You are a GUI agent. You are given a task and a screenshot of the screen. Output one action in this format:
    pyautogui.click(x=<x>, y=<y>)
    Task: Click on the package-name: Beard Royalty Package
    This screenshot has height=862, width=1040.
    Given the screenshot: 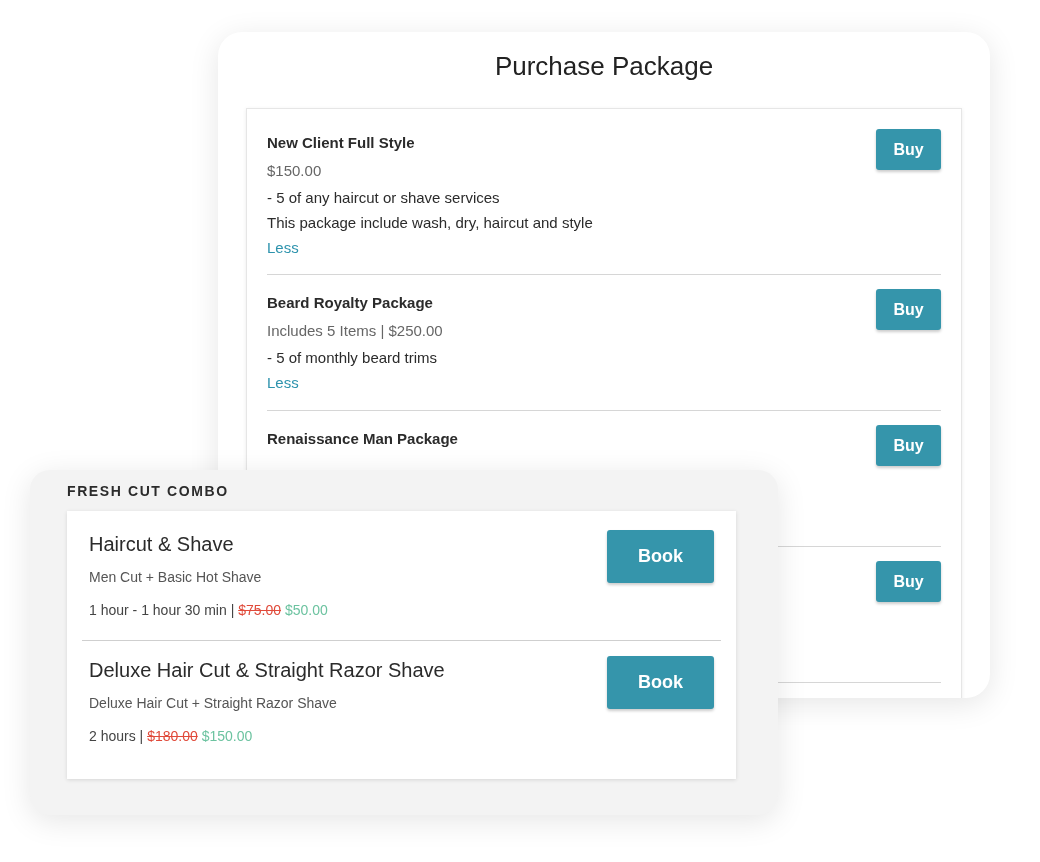 What is the action you would take?
    pyautogui.click(x=350, y=303)
    